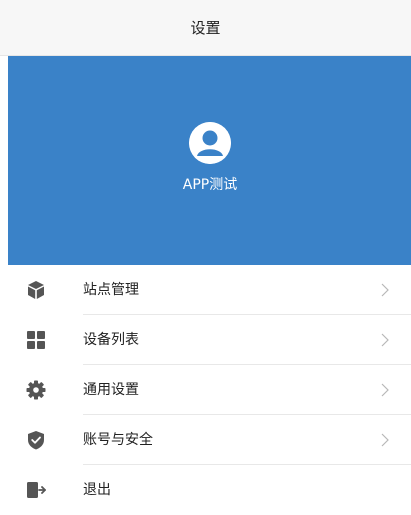 This screenshot has width=411, height=515. What do you see at coordinates (111, 390) in the screenshot?
I see `menu-item-label: 通用设置` at bounding box center [111, 390].